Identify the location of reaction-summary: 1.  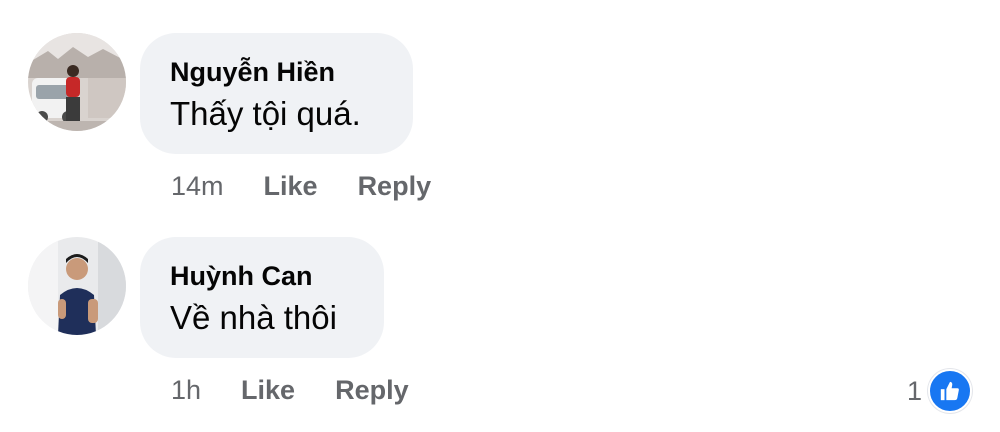
(939, 391).